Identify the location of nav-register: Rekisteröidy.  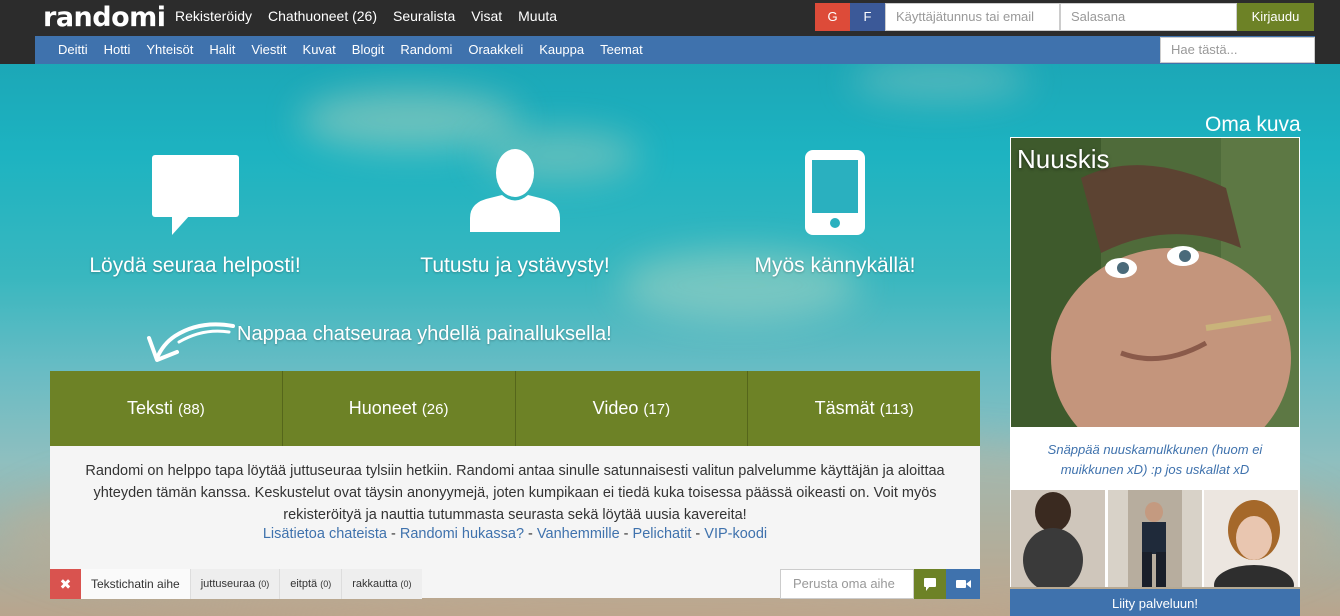
(213, 17).